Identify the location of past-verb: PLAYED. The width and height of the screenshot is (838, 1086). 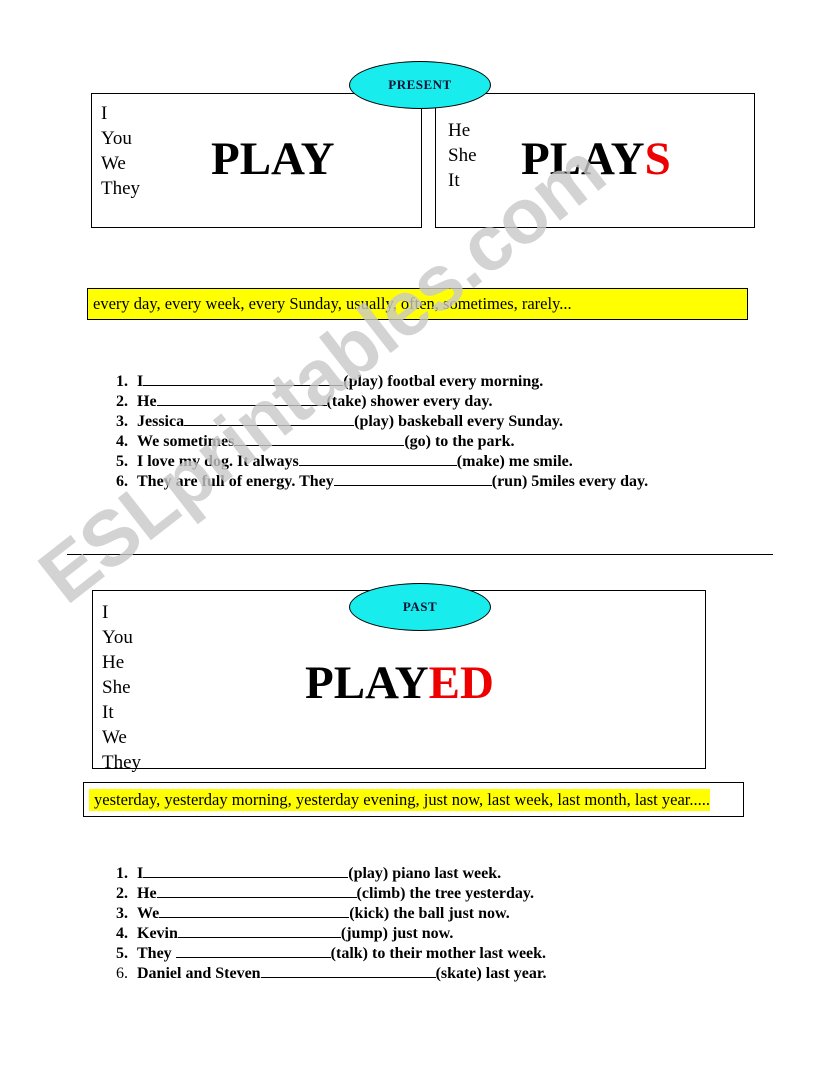
(399, 683).